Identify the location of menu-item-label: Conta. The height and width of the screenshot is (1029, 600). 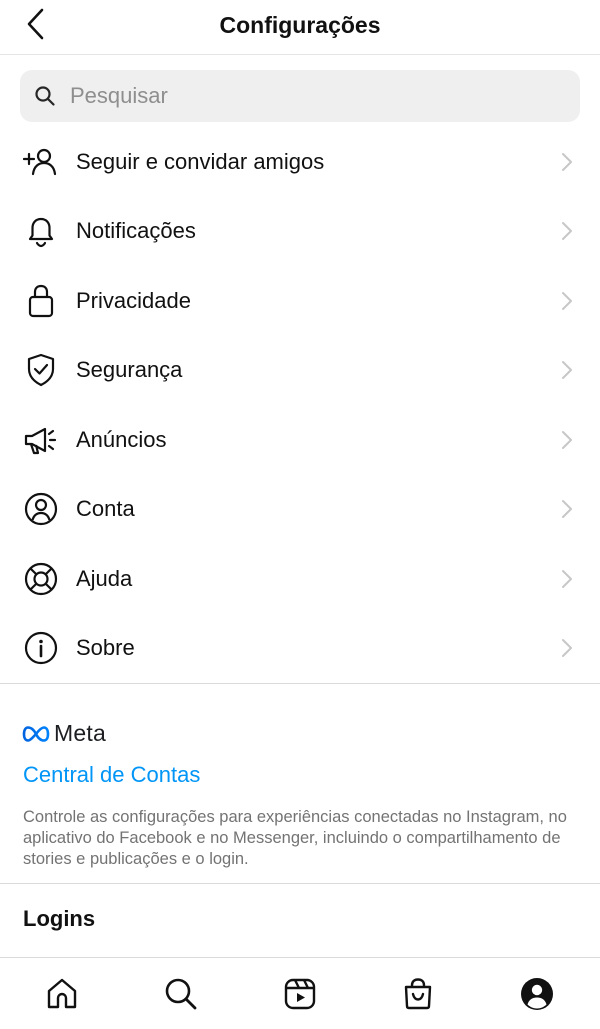
(105, 509).